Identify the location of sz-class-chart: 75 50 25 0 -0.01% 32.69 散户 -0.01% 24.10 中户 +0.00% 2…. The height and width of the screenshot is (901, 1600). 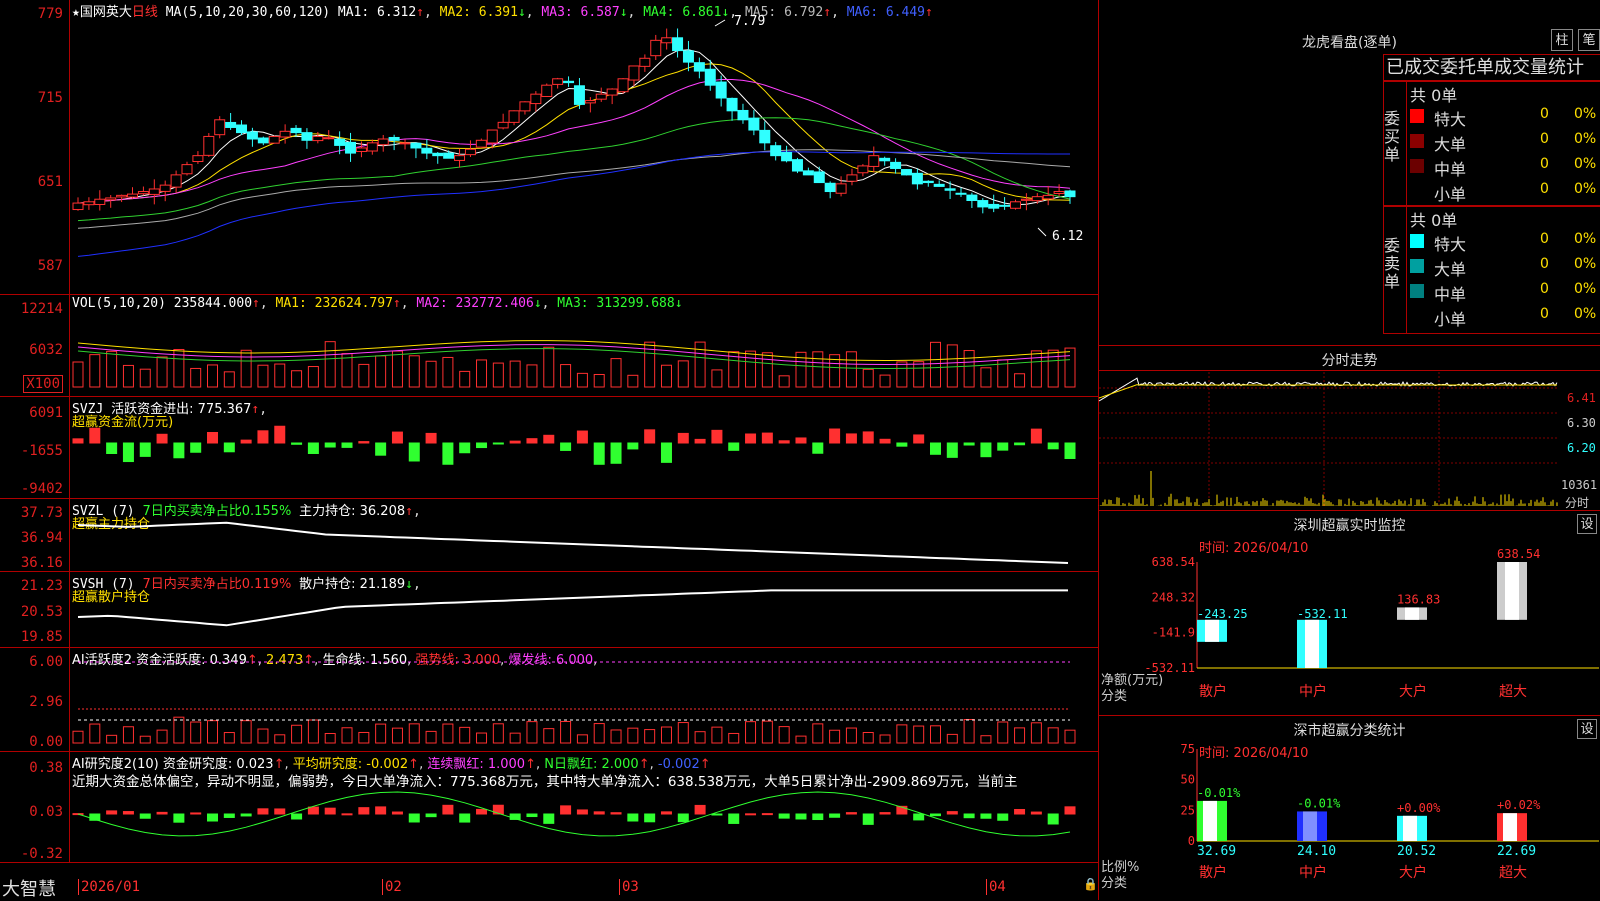
(1349, 808).